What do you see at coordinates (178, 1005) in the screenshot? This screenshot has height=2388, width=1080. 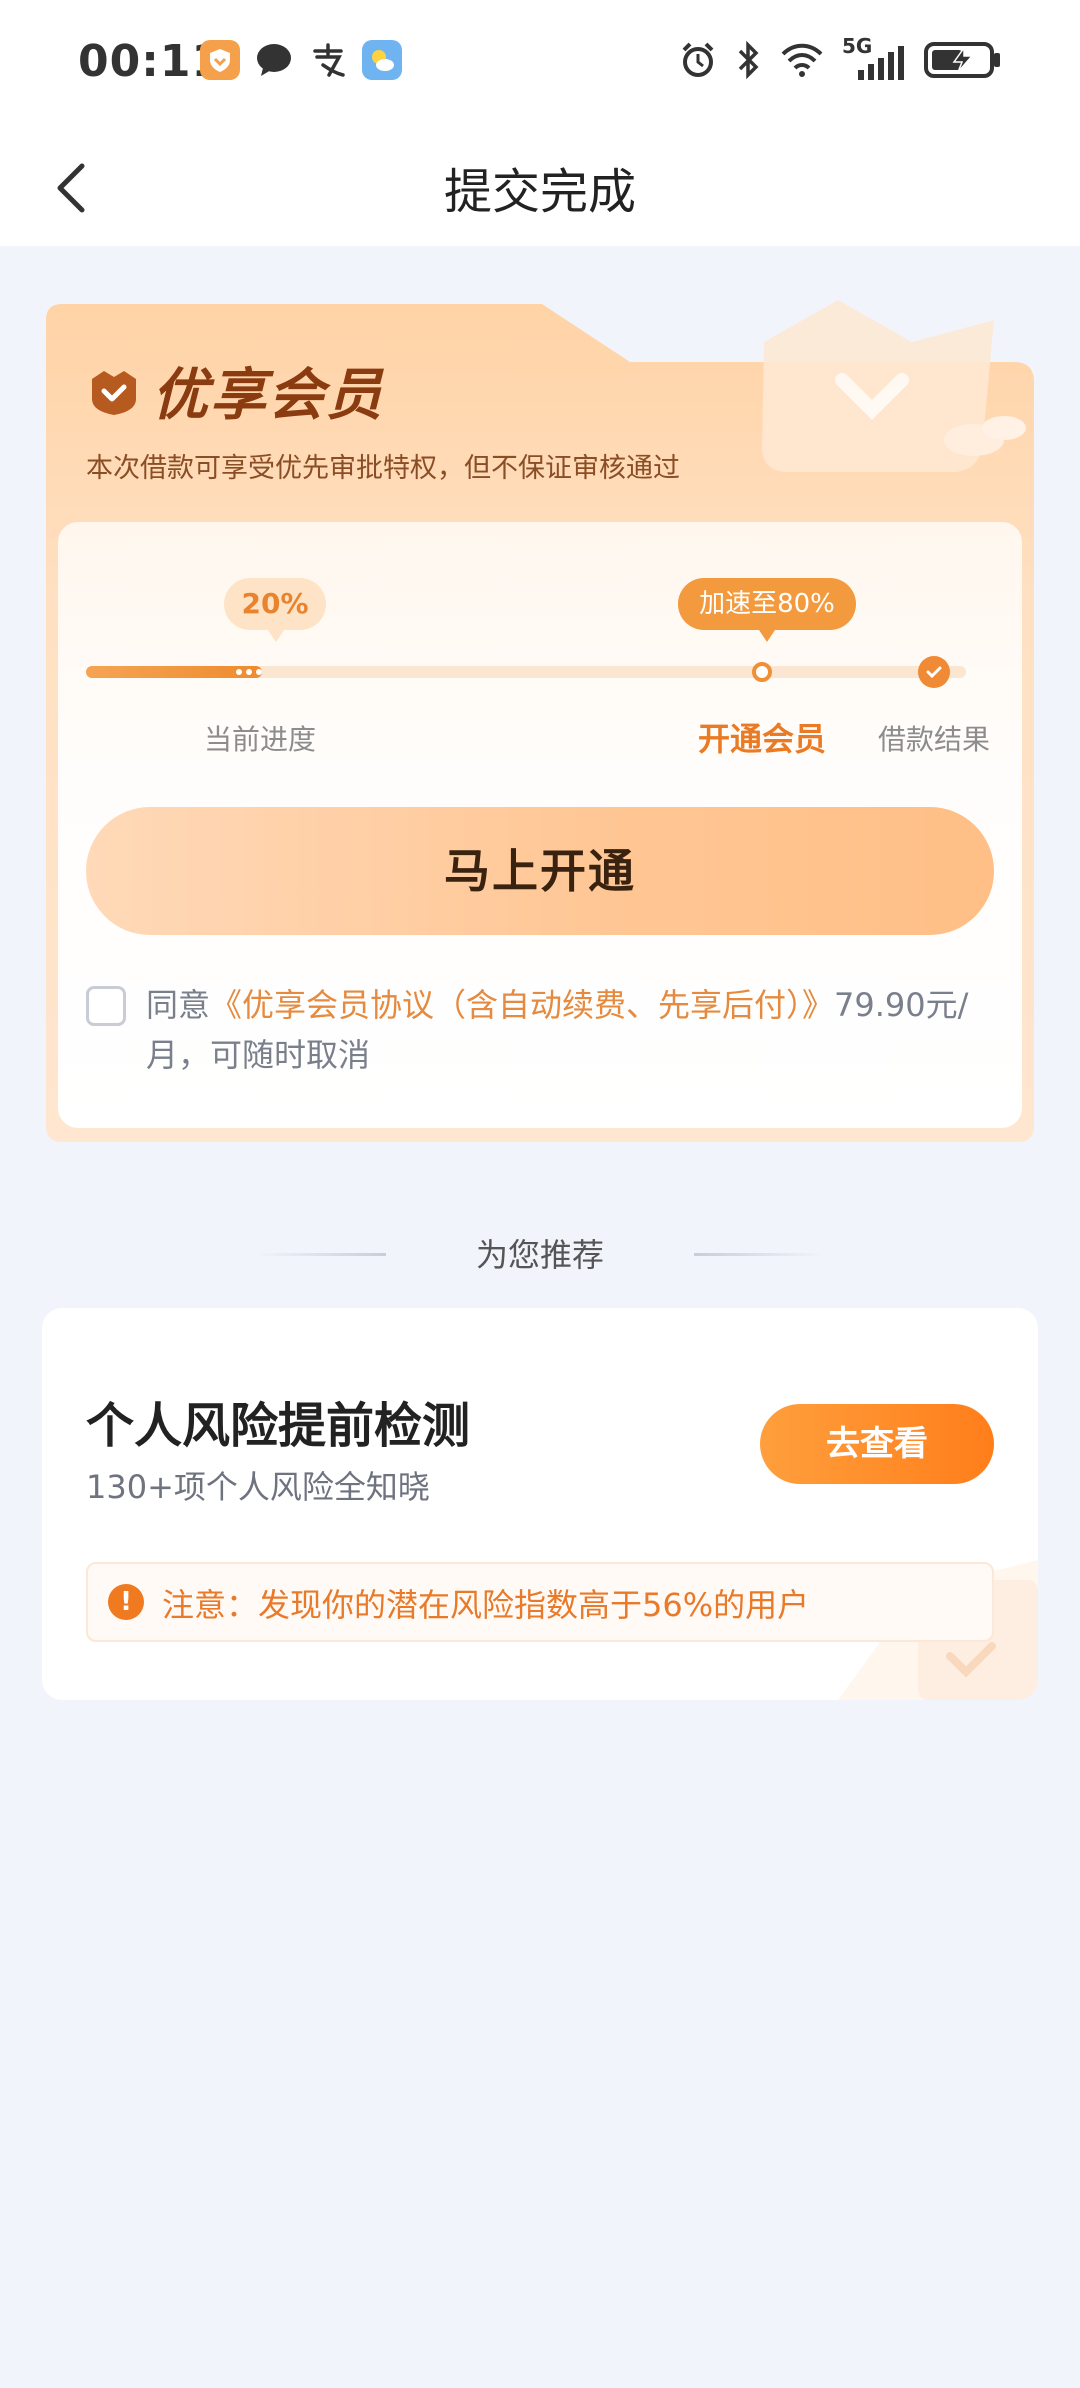 I see `agree-prefix: 同意` at bounding box center [178, 1005].